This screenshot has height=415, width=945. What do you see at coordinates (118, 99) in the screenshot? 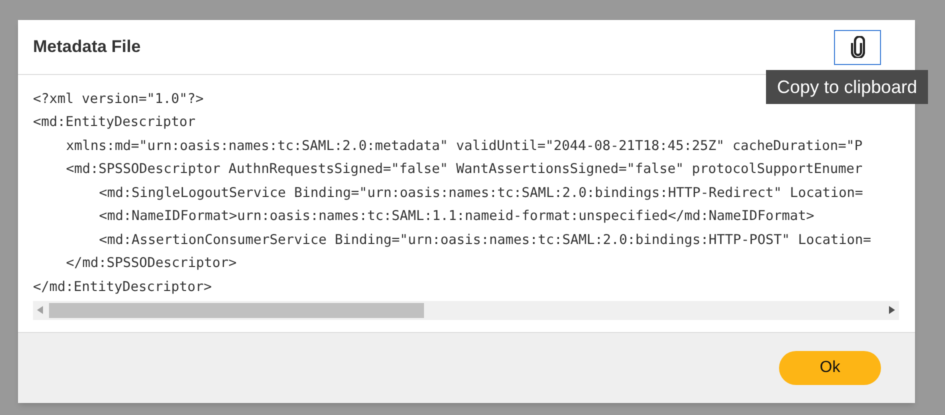
I see `code-line: <?xml version="1.0"?>` at bounding box center [118, 99].